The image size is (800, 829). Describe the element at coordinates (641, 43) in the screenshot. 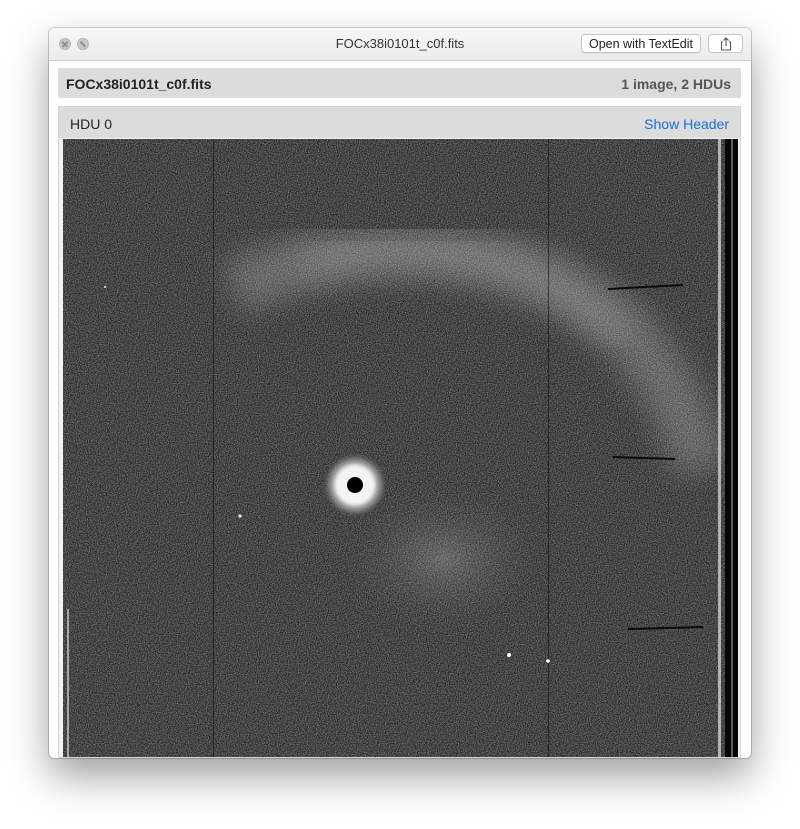

I see `open-with-textedit-button: Open with TextEdit` at that location.